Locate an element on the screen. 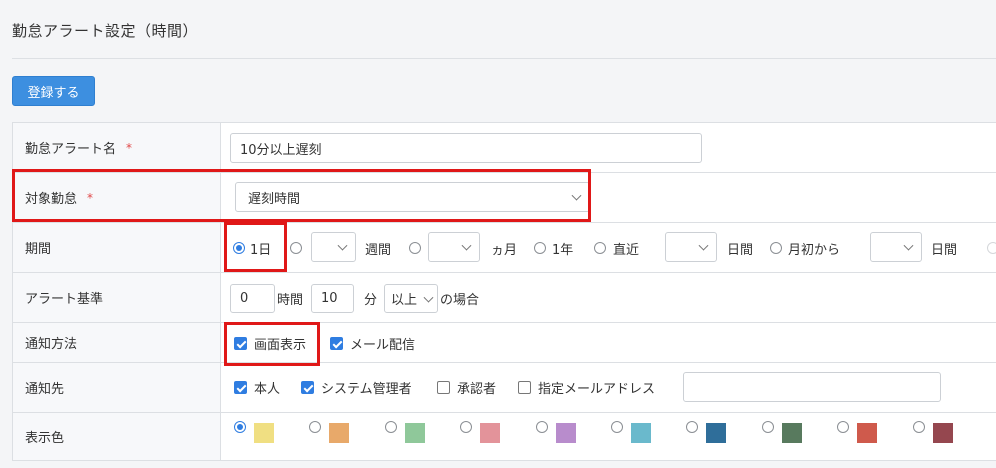  recent-unit-label: 日間 is located at coordinates (740, 250).